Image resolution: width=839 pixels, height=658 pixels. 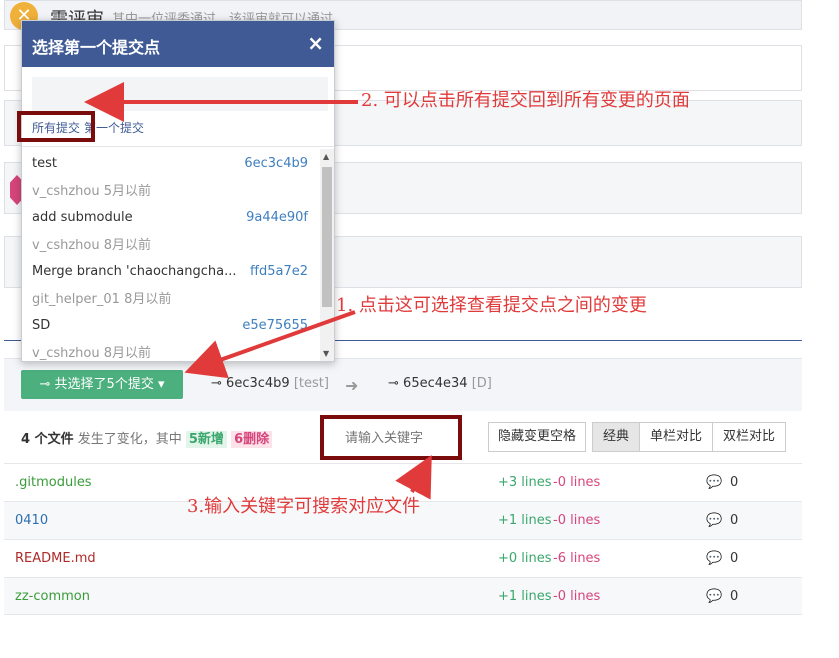 I want to click on annotation-3: 3.输入关键字可搜索对应文件, so click(x=304, y=506).